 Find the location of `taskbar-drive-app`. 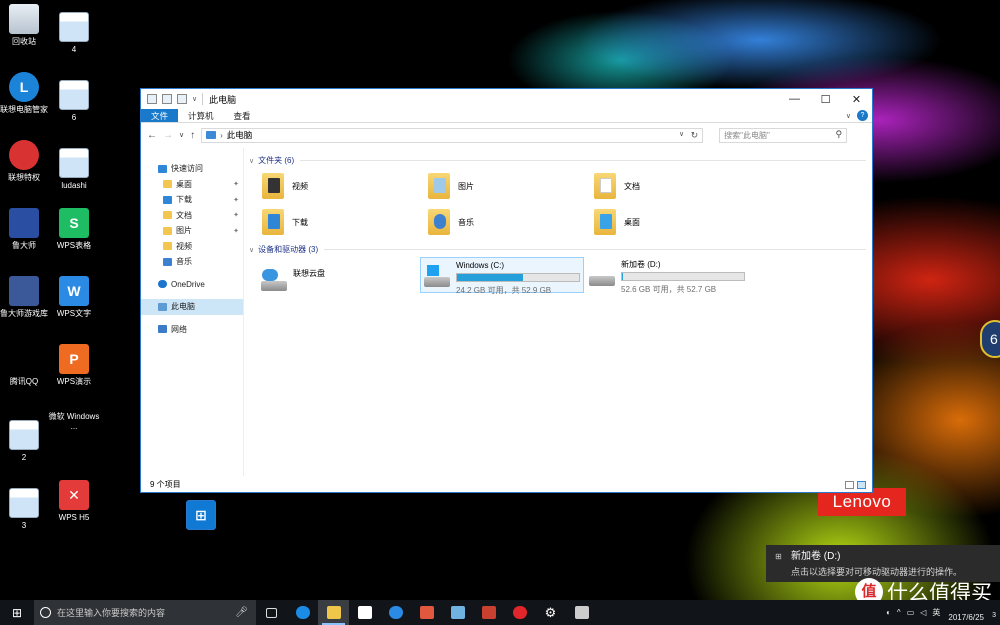

taskbar-drive-app is located at coordinates (581, 612).